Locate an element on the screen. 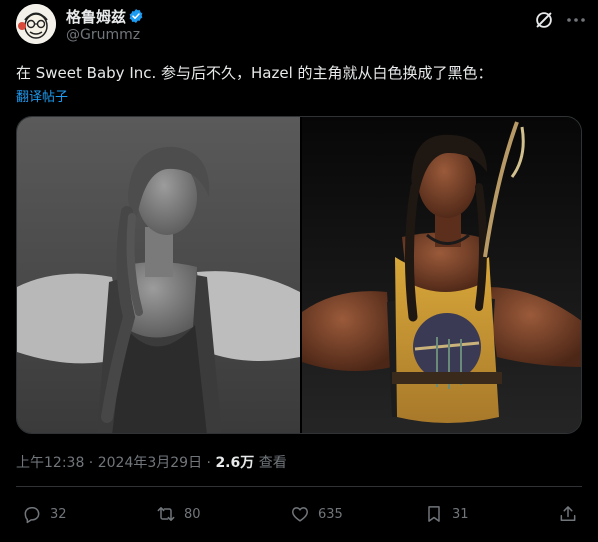 The width and height of the screenshot is (598, 542). share-button is located at coordinates (572, 514).